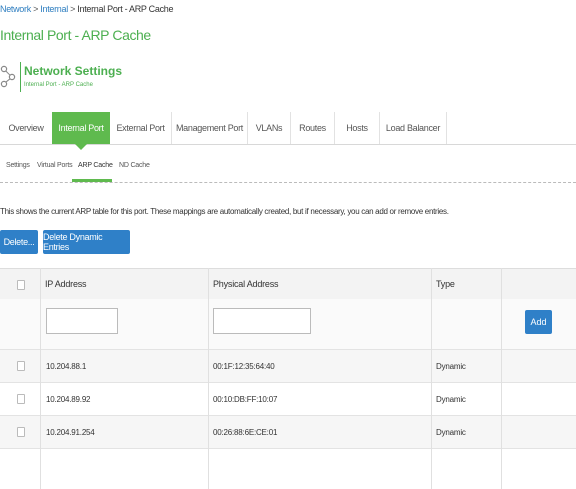 This screenshot has width=576, height=489. Describe the element at coordinates (312, 128) in the screenshot. I see `tab-routes: Routes` at that location.